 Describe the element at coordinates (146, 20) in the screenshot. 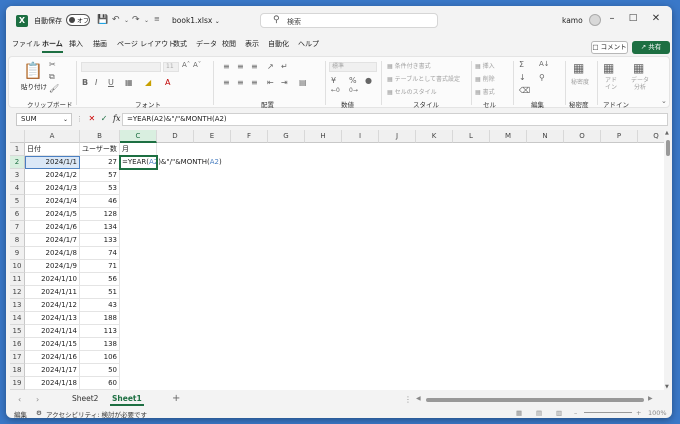

I see `redo-dropdown-icon: ⌄` at that location.